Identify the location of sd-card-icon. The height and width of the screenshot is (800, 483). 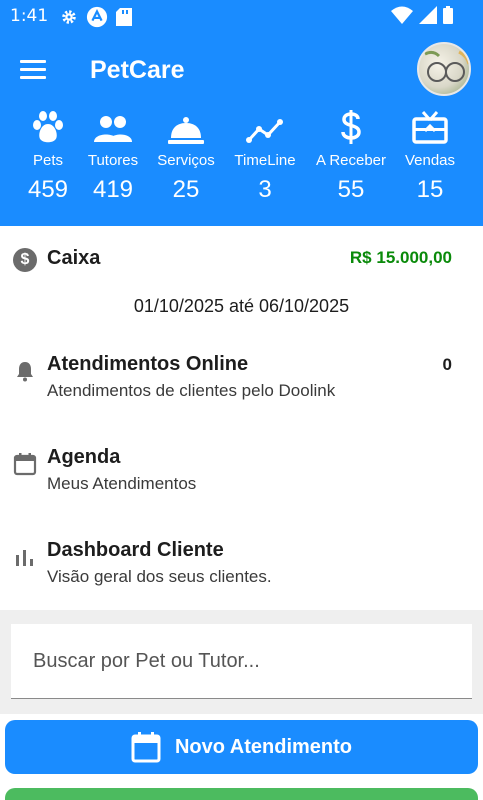
(124, 17).